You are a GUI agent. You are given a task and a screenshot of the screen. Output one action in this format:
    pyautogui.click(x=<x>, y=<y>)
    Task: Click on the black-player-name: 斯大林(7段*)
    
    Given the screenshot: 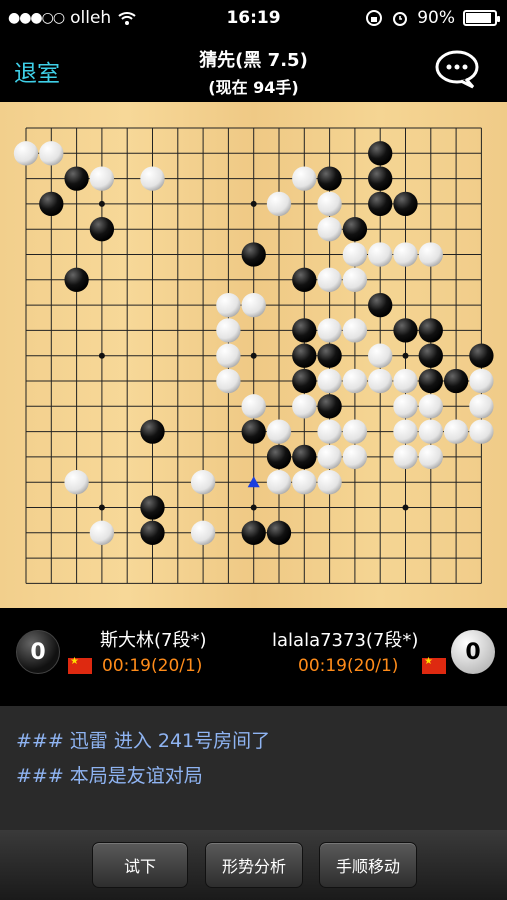 What is the action you would take?
    pyautogui.click(x=153, y=640)
    